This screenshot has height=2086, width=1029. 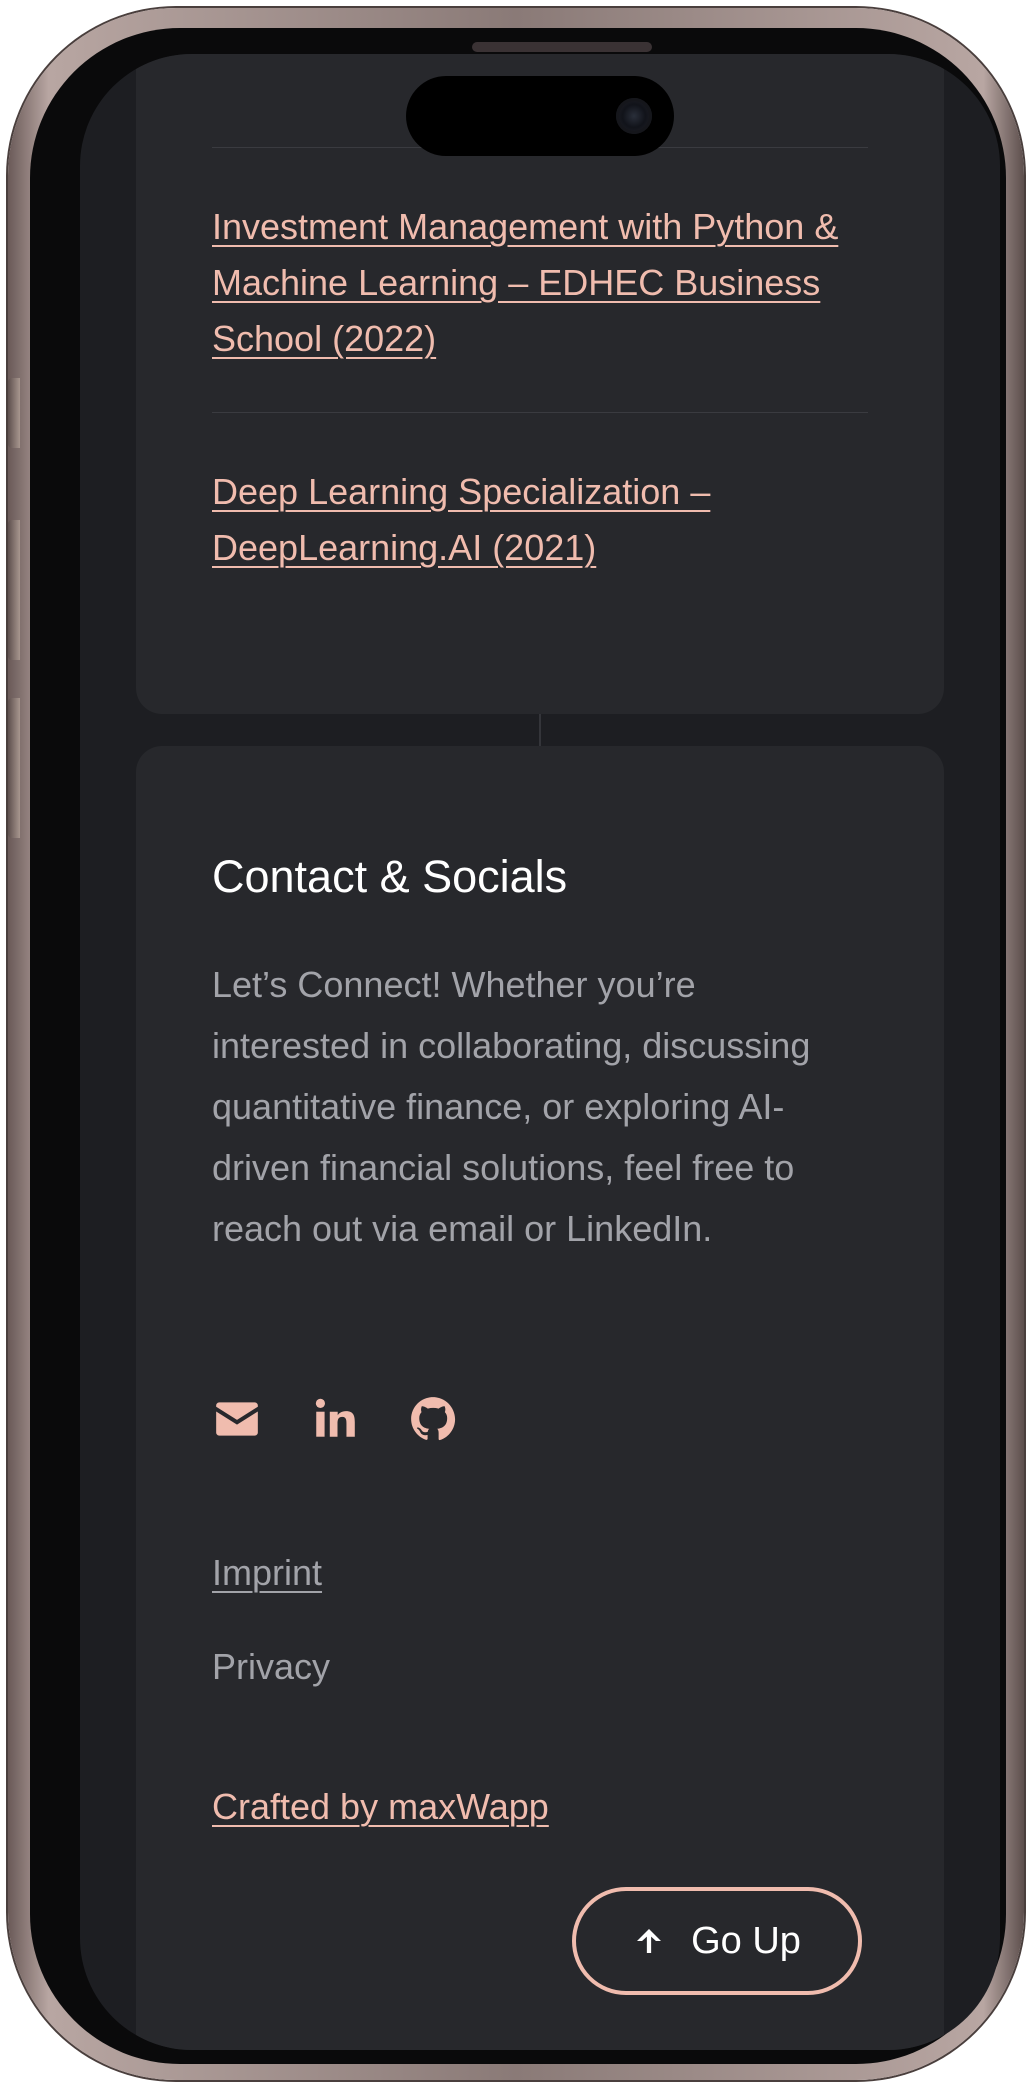 I want to click on dynamic-island, so click(x=540, y=116).